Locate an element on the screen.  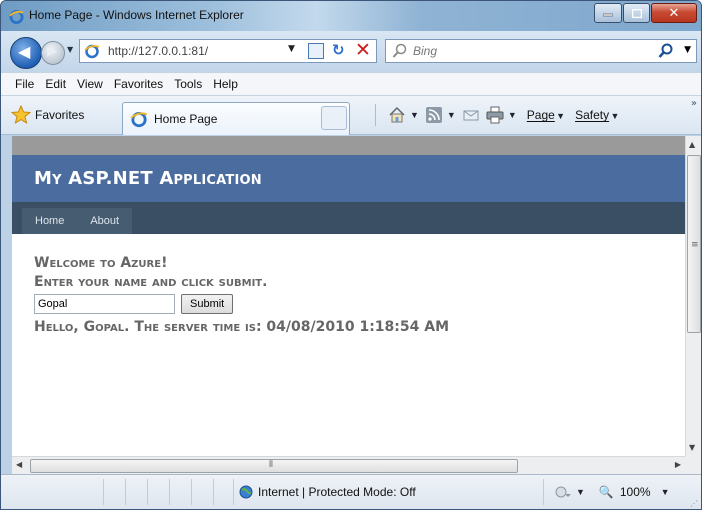
nav-about-link: About is located at coordinates (104, 221).